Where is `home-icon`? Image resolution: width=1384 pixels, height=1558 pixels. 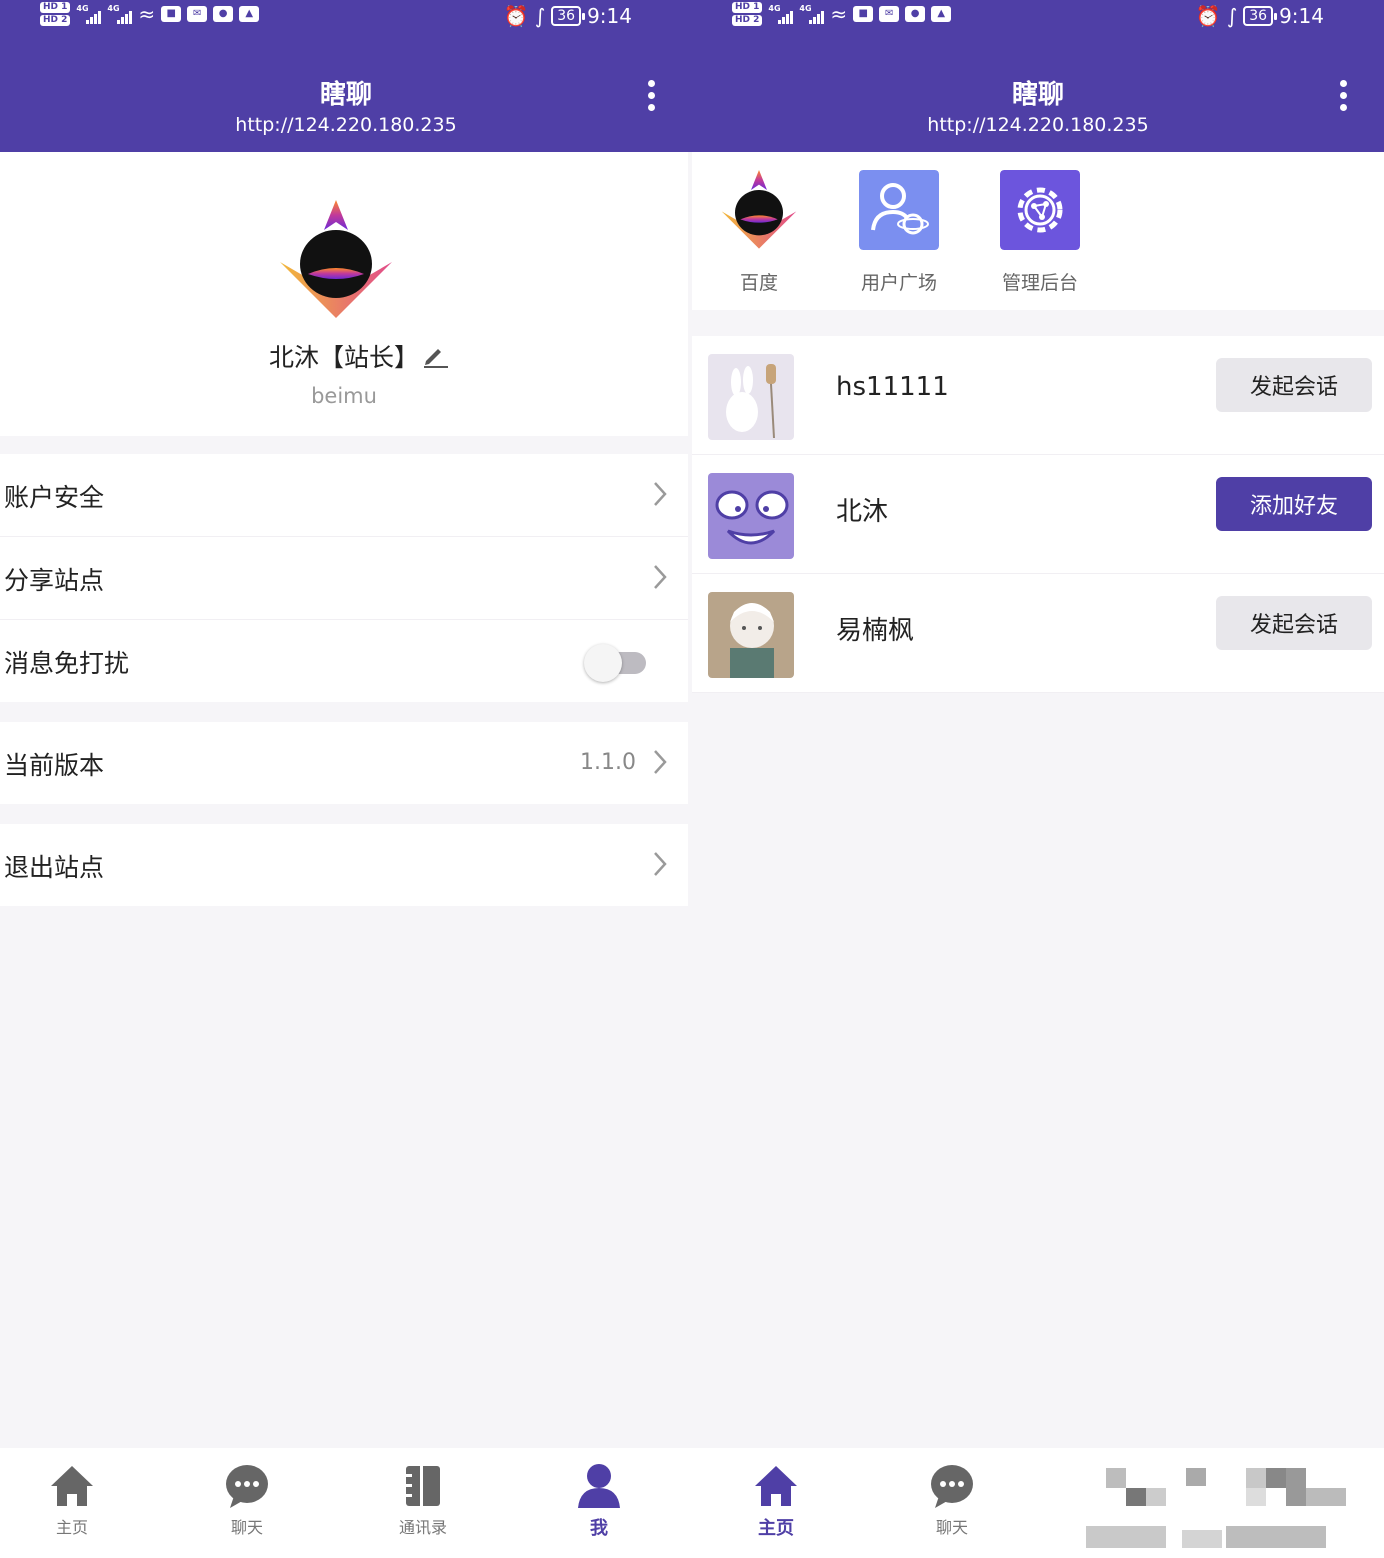 home-icon is located at coordinates (72, 1486).